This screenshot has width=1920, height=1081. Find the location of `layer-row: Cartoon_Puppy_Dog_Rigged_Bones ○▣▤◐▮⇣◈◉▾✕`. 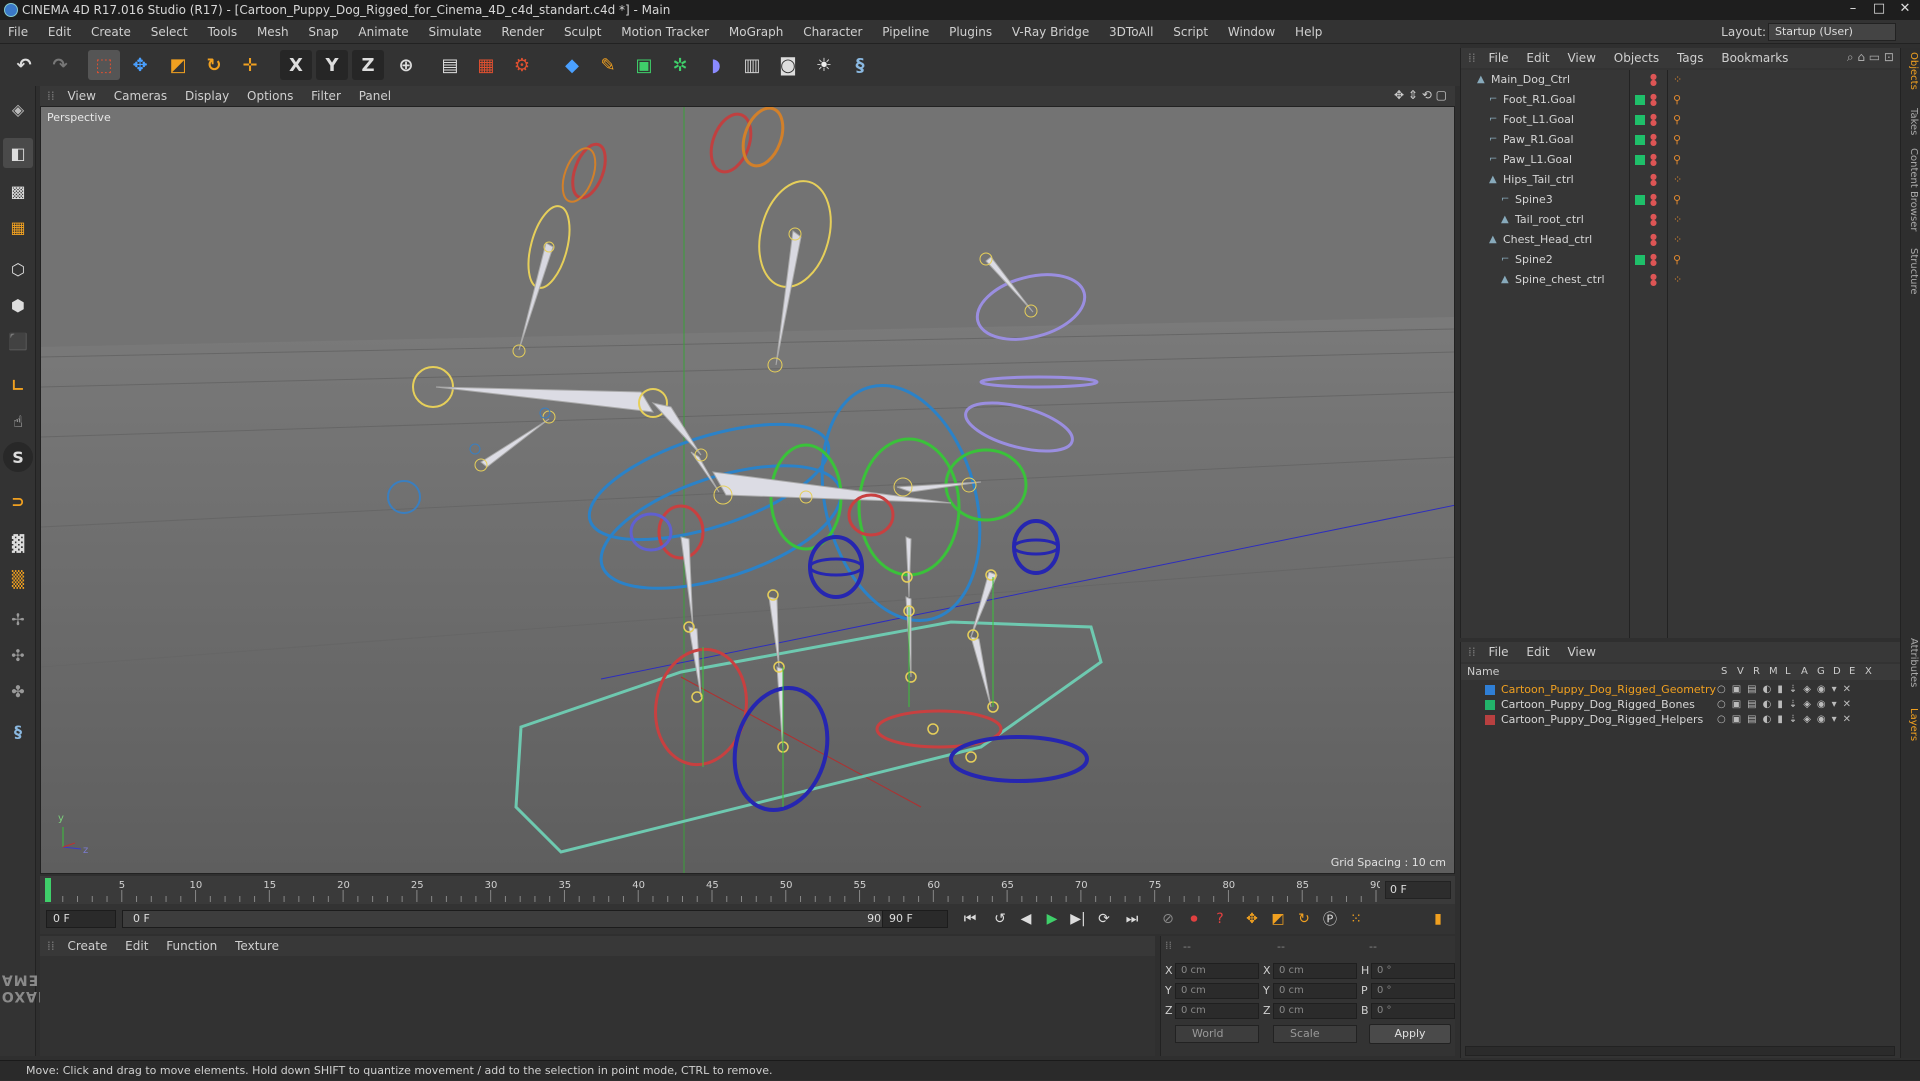

layer-row: Cartoon_Puppy_Dog_Rigged_Bones ○▣▤◐▮⇣◈◉▾✕ is located at coordinates (1681, 704).